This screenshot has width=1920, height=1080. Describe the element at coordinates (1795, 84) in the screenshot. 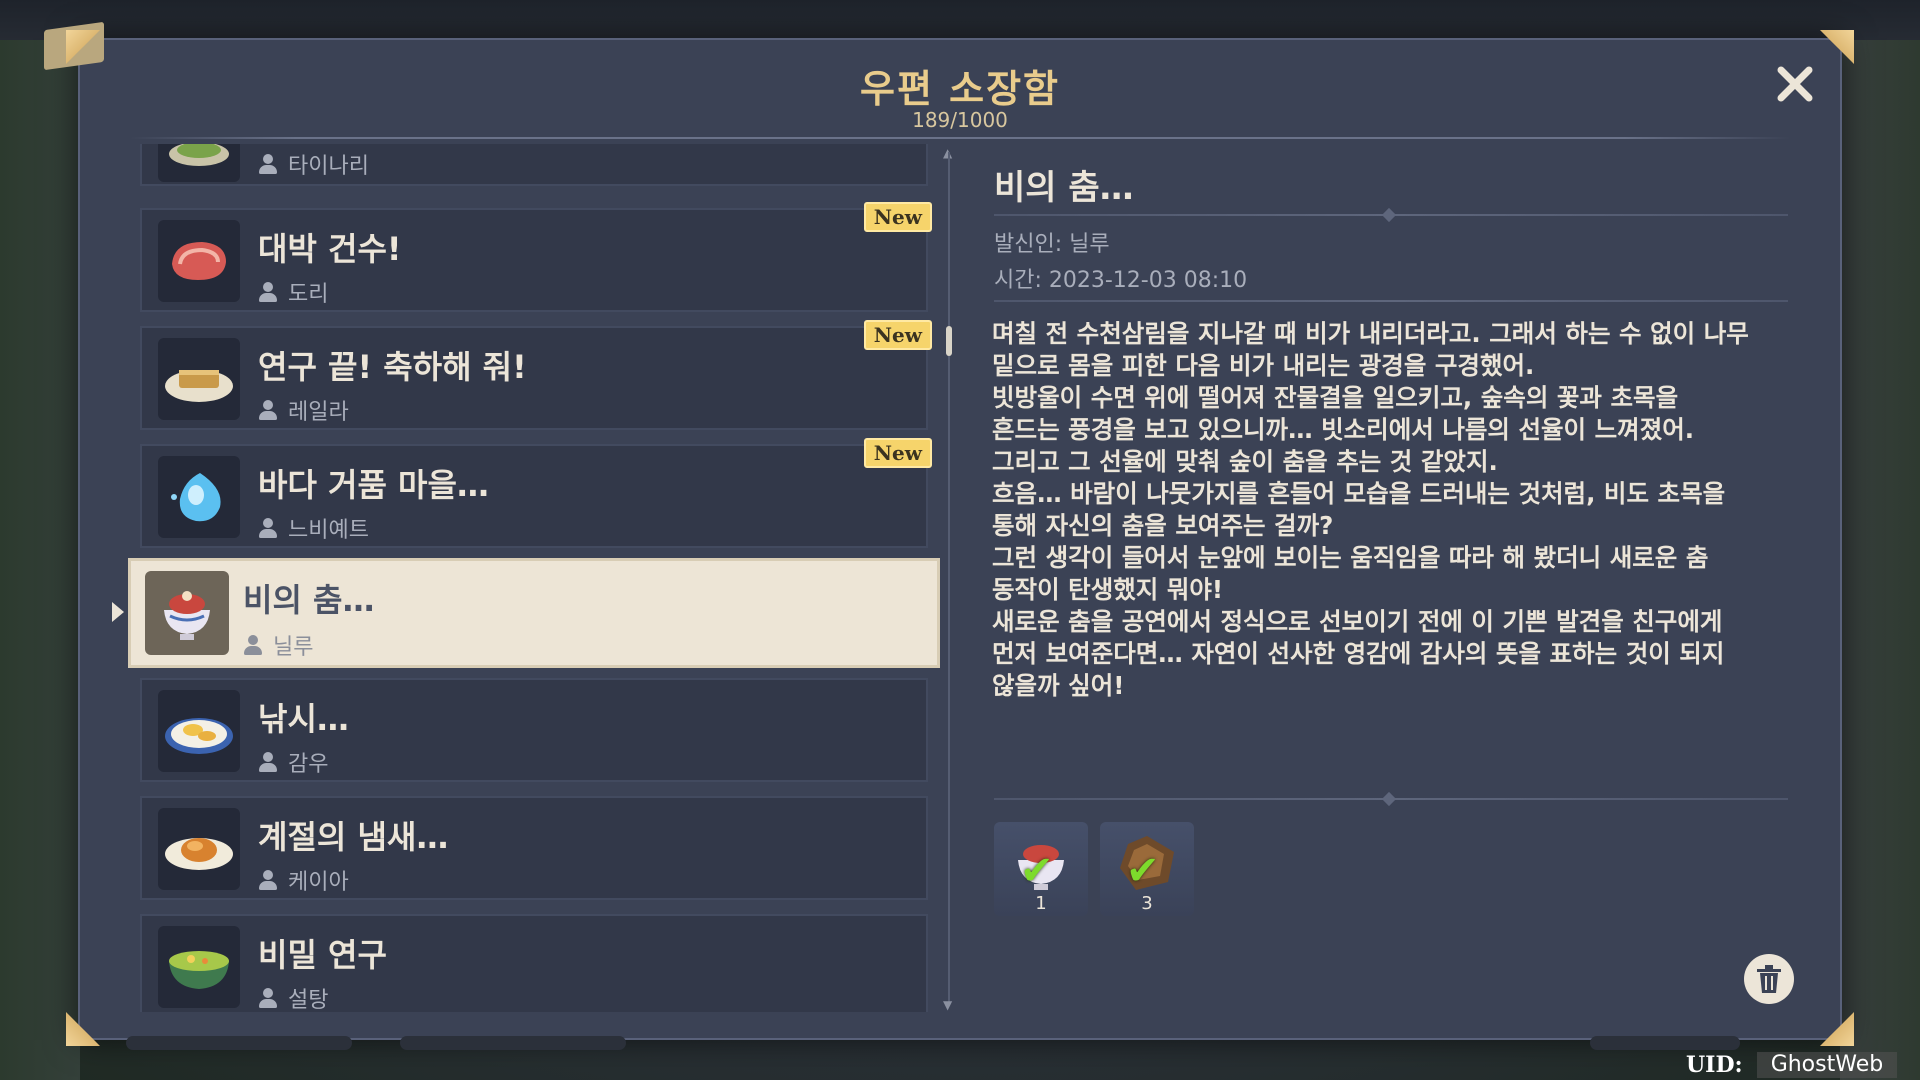

I see `close-icon` at that location.